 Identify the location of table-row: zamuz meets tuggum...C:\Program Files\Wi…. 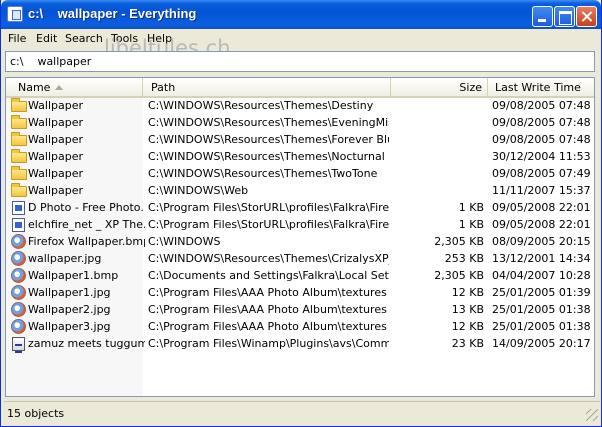
(300, 344).